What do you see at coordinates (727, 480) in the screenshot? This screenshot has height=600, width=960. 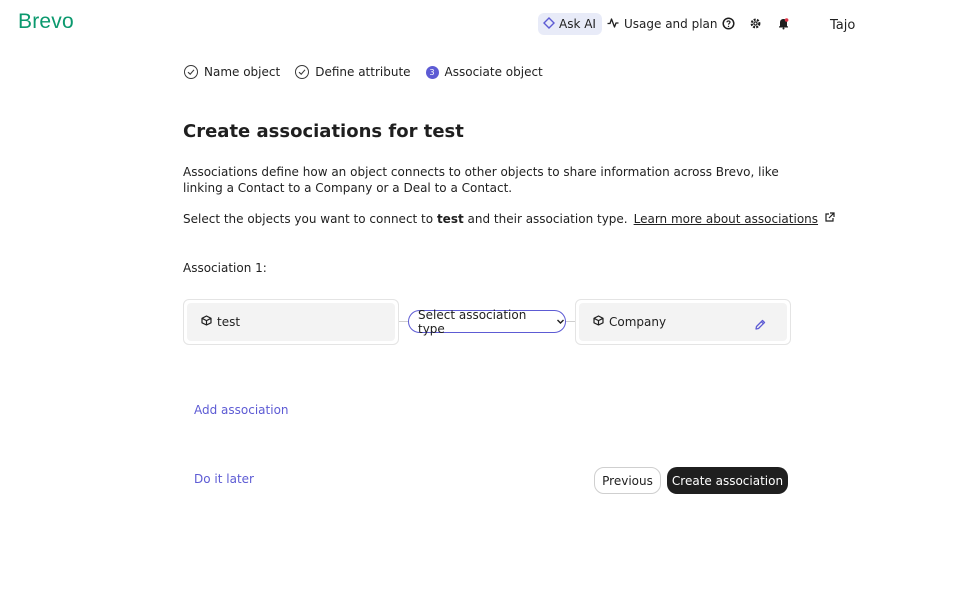 I see `create-association-button: Create association` at bounding box center [727, 480].